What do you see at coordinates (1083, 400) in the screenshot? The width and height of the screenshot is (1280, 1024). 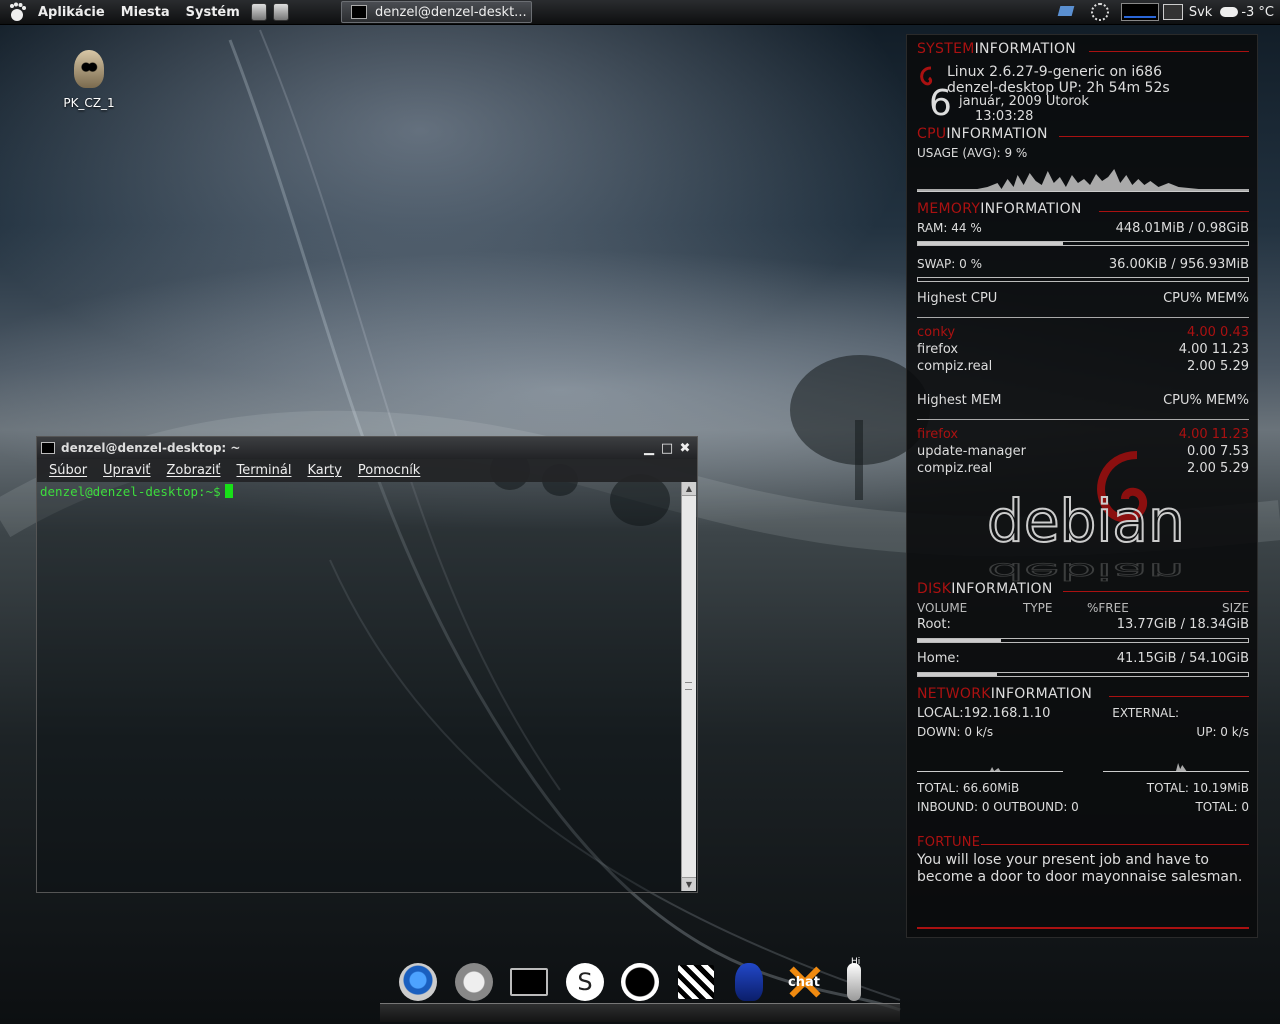 I see `highest-mem-header: Highest MEM CPU% MEM%` at bounding box center [1083, 400].